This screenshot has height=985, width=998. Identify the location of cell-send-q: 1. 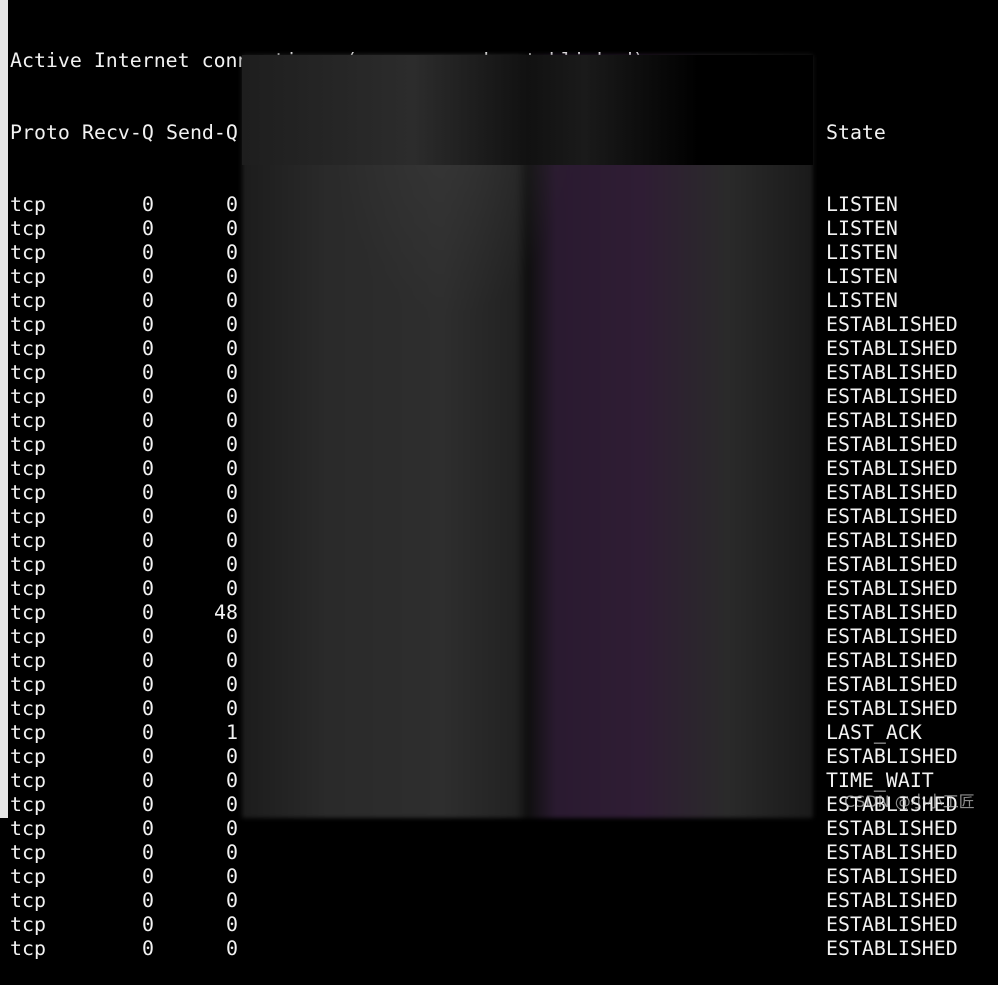
(232, 732).